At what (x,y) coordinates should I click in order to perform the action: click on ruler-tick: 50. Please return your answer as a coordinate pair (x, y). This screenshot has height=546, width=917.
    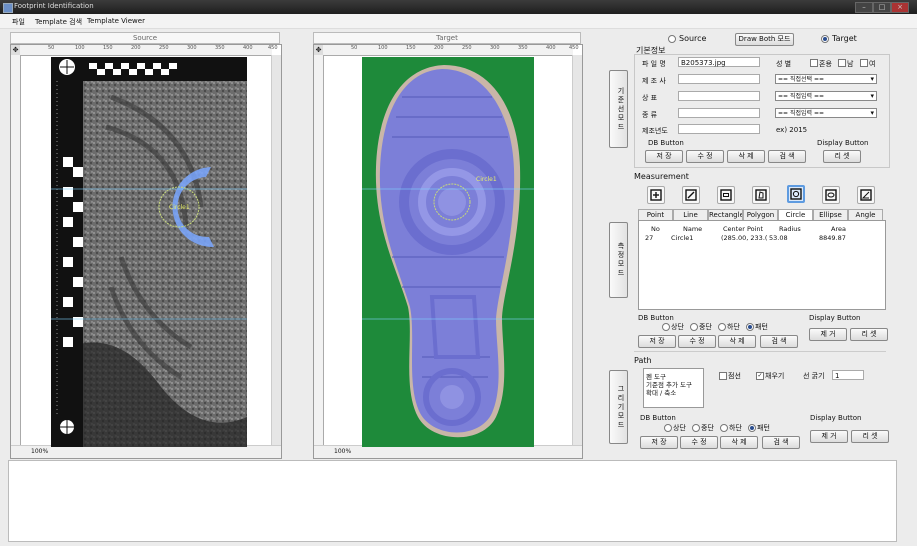
    Looking at the image, I should click on (51, 48).